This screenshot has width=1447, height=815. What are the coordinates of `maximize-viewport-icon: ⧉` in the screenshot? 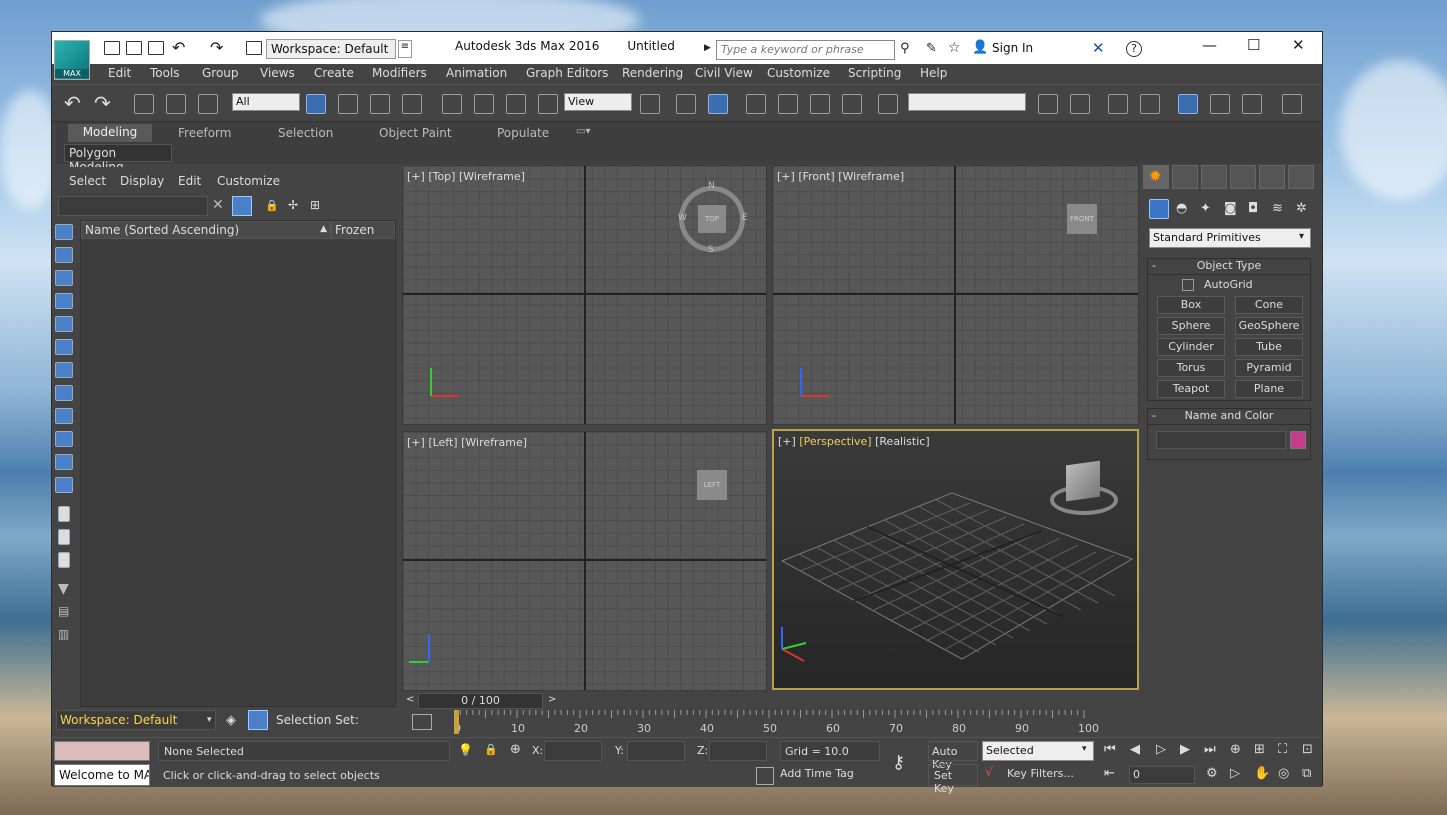 It's located at (1306, 773).